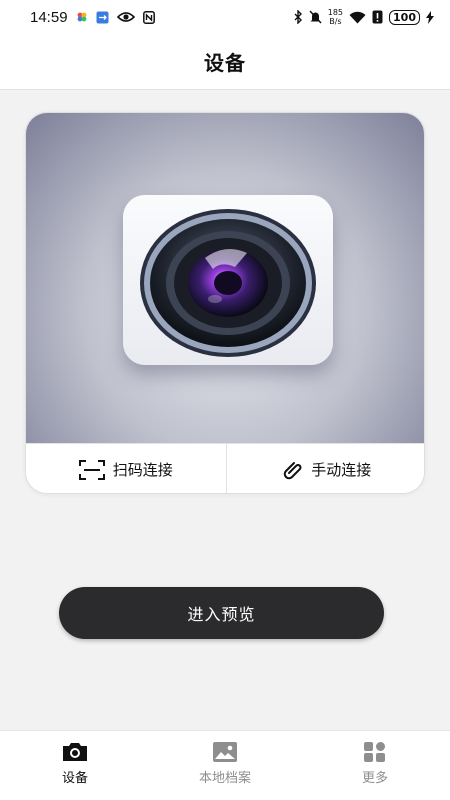 The height and width of the screenshot is (800, 450). I want to click on nav-label-local-archive: 本地档案, so click(224, 778).